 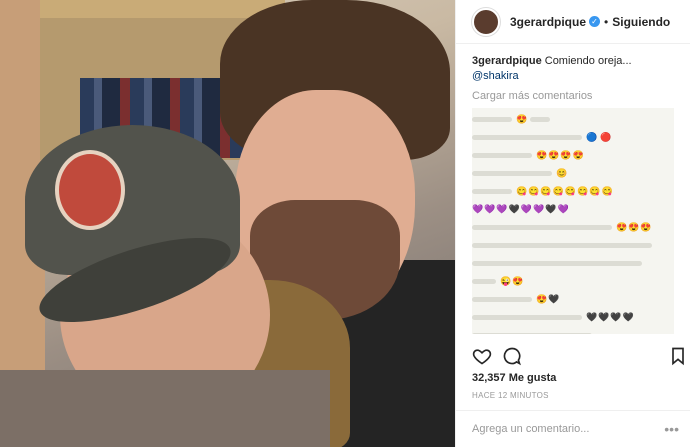 I want to click on more-icon: •••, so click(x=671, y=429).